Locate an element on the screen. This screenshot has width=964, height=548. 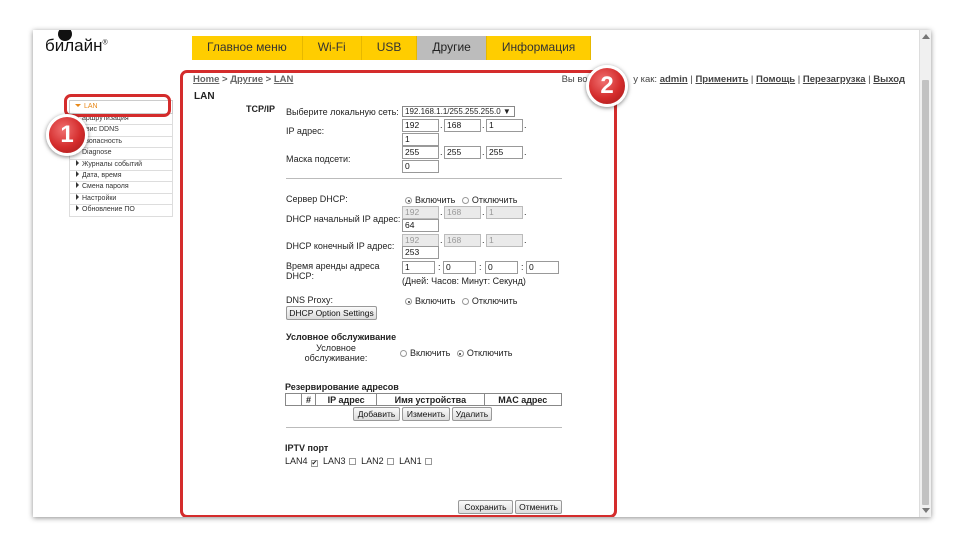
sidebar-item-settings: Настройки is located at coordinates (121, 199).